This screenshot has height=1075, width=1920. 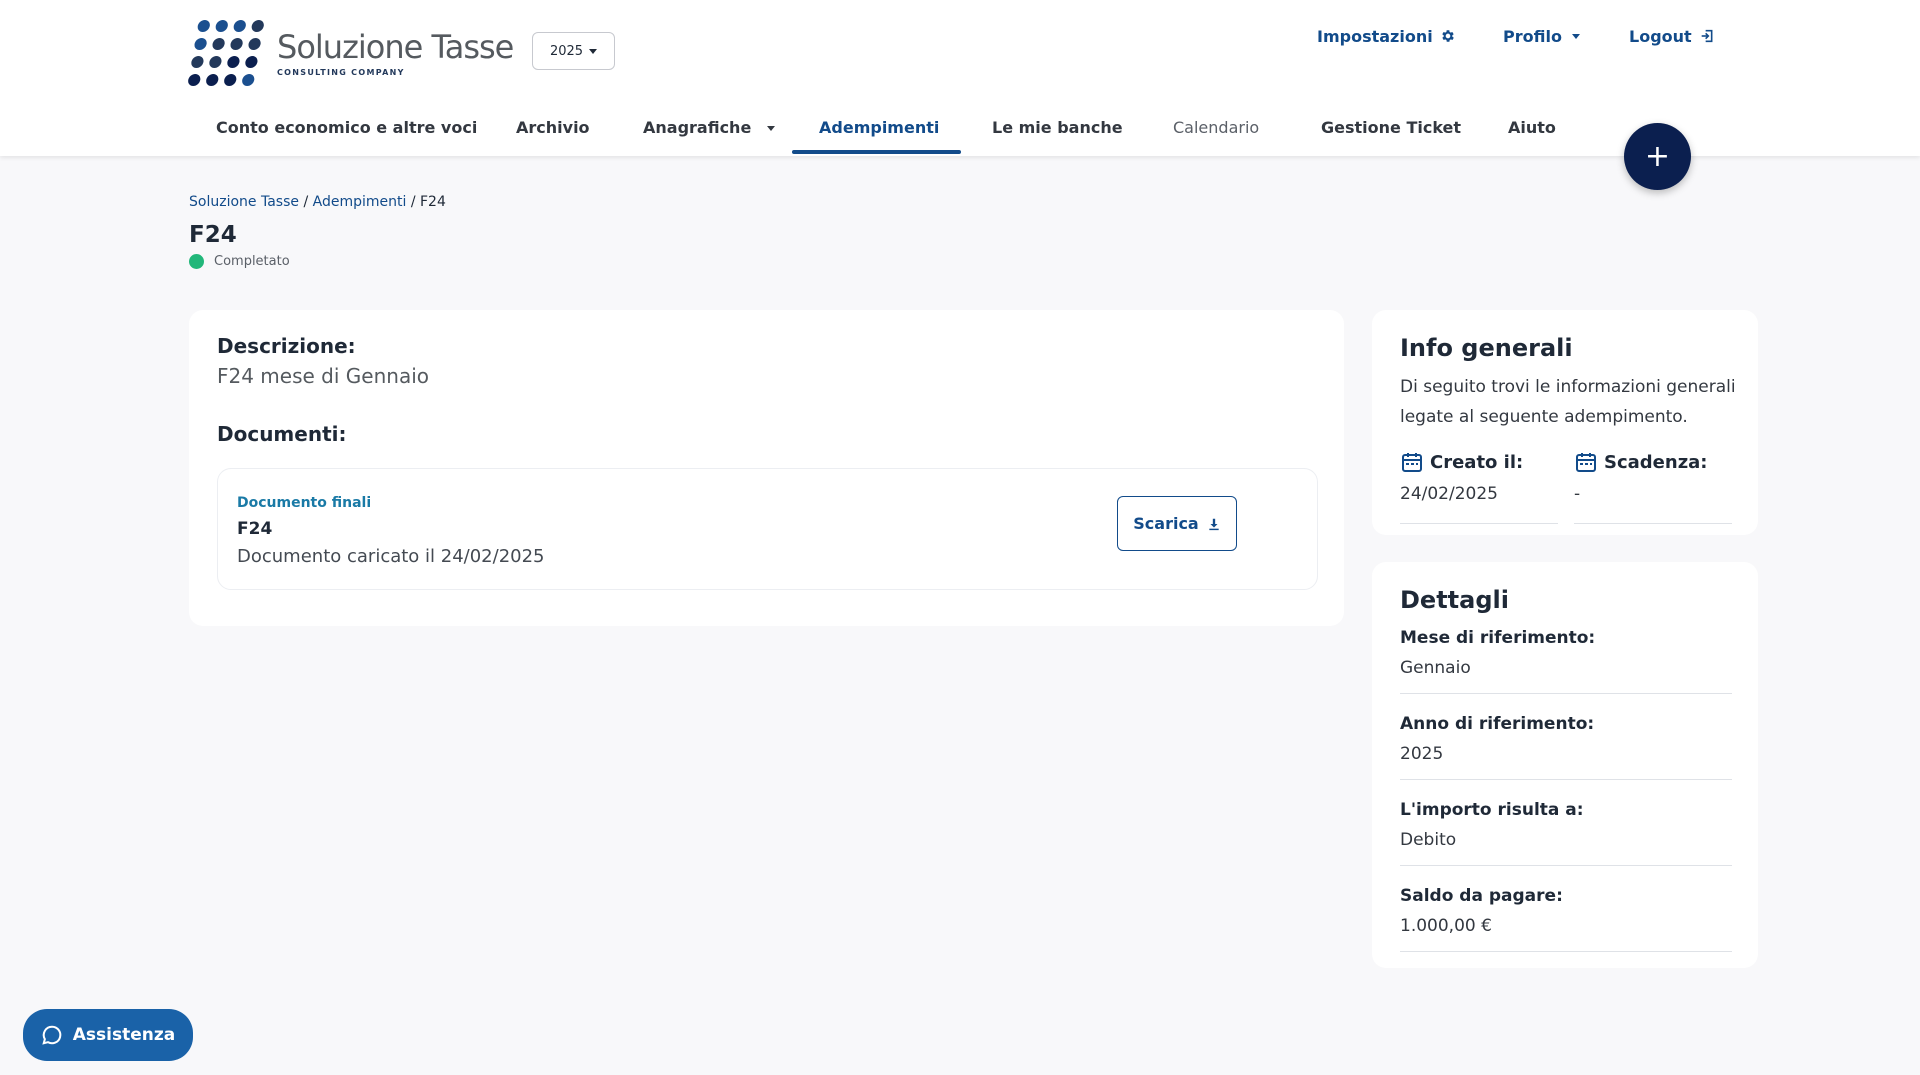 I want to click on detail-value: 1.000,00 €, so click(x=1446, y=926).